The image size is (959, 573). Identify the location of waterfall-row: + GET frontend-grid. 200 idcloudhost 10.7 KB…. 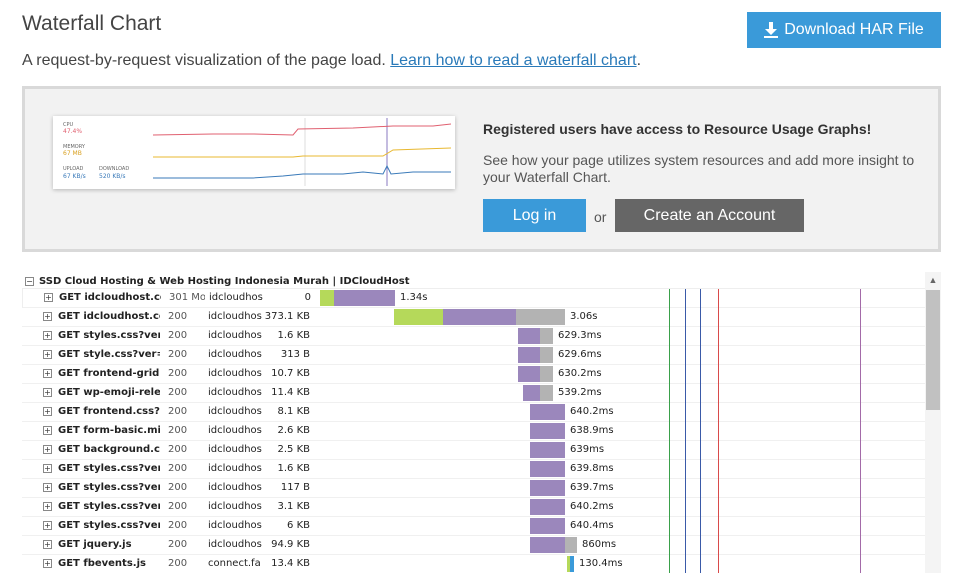
(473, 374).